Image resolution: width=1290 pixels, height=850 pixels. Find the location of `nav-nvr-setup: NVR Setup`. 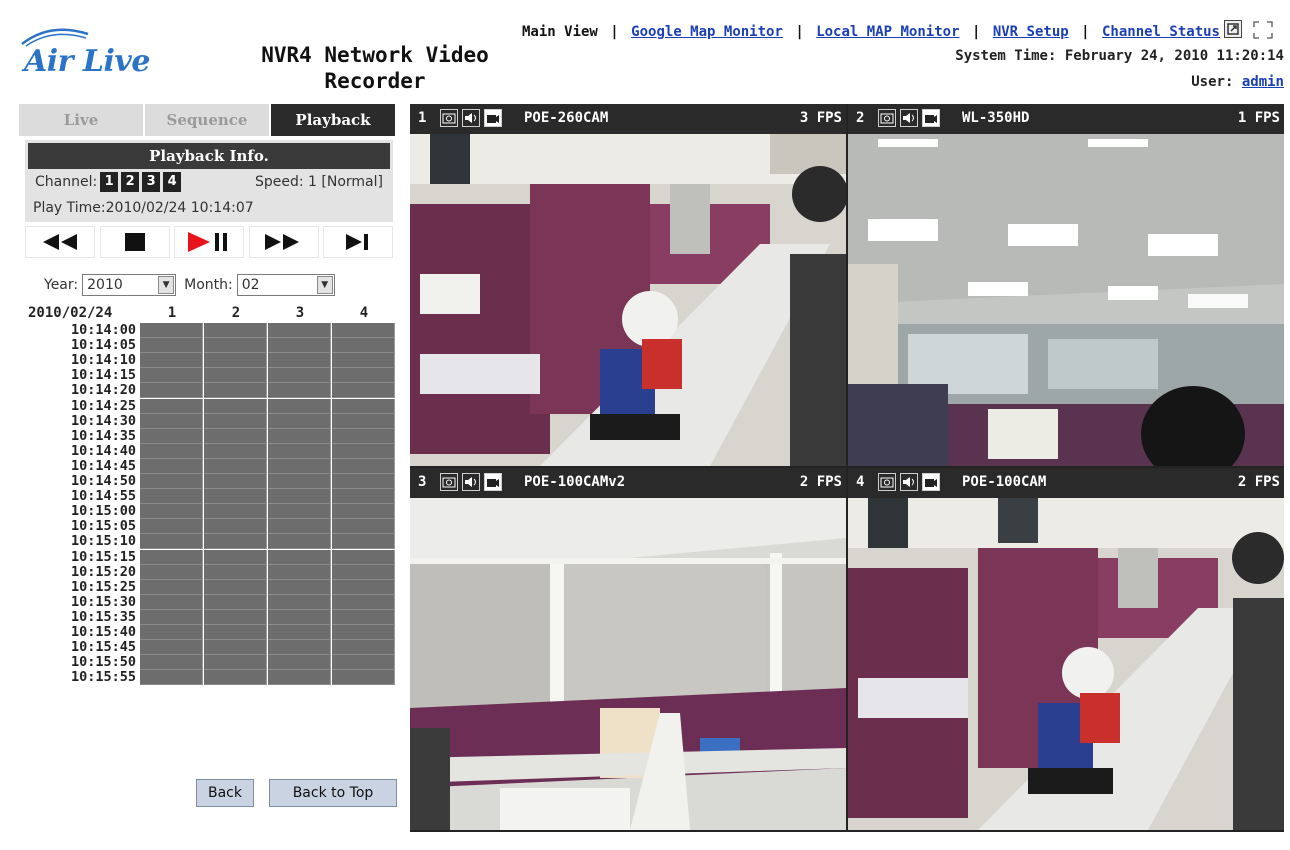

nav-nvr-setup: NVR Setup is located at coordinates (1031, 32).